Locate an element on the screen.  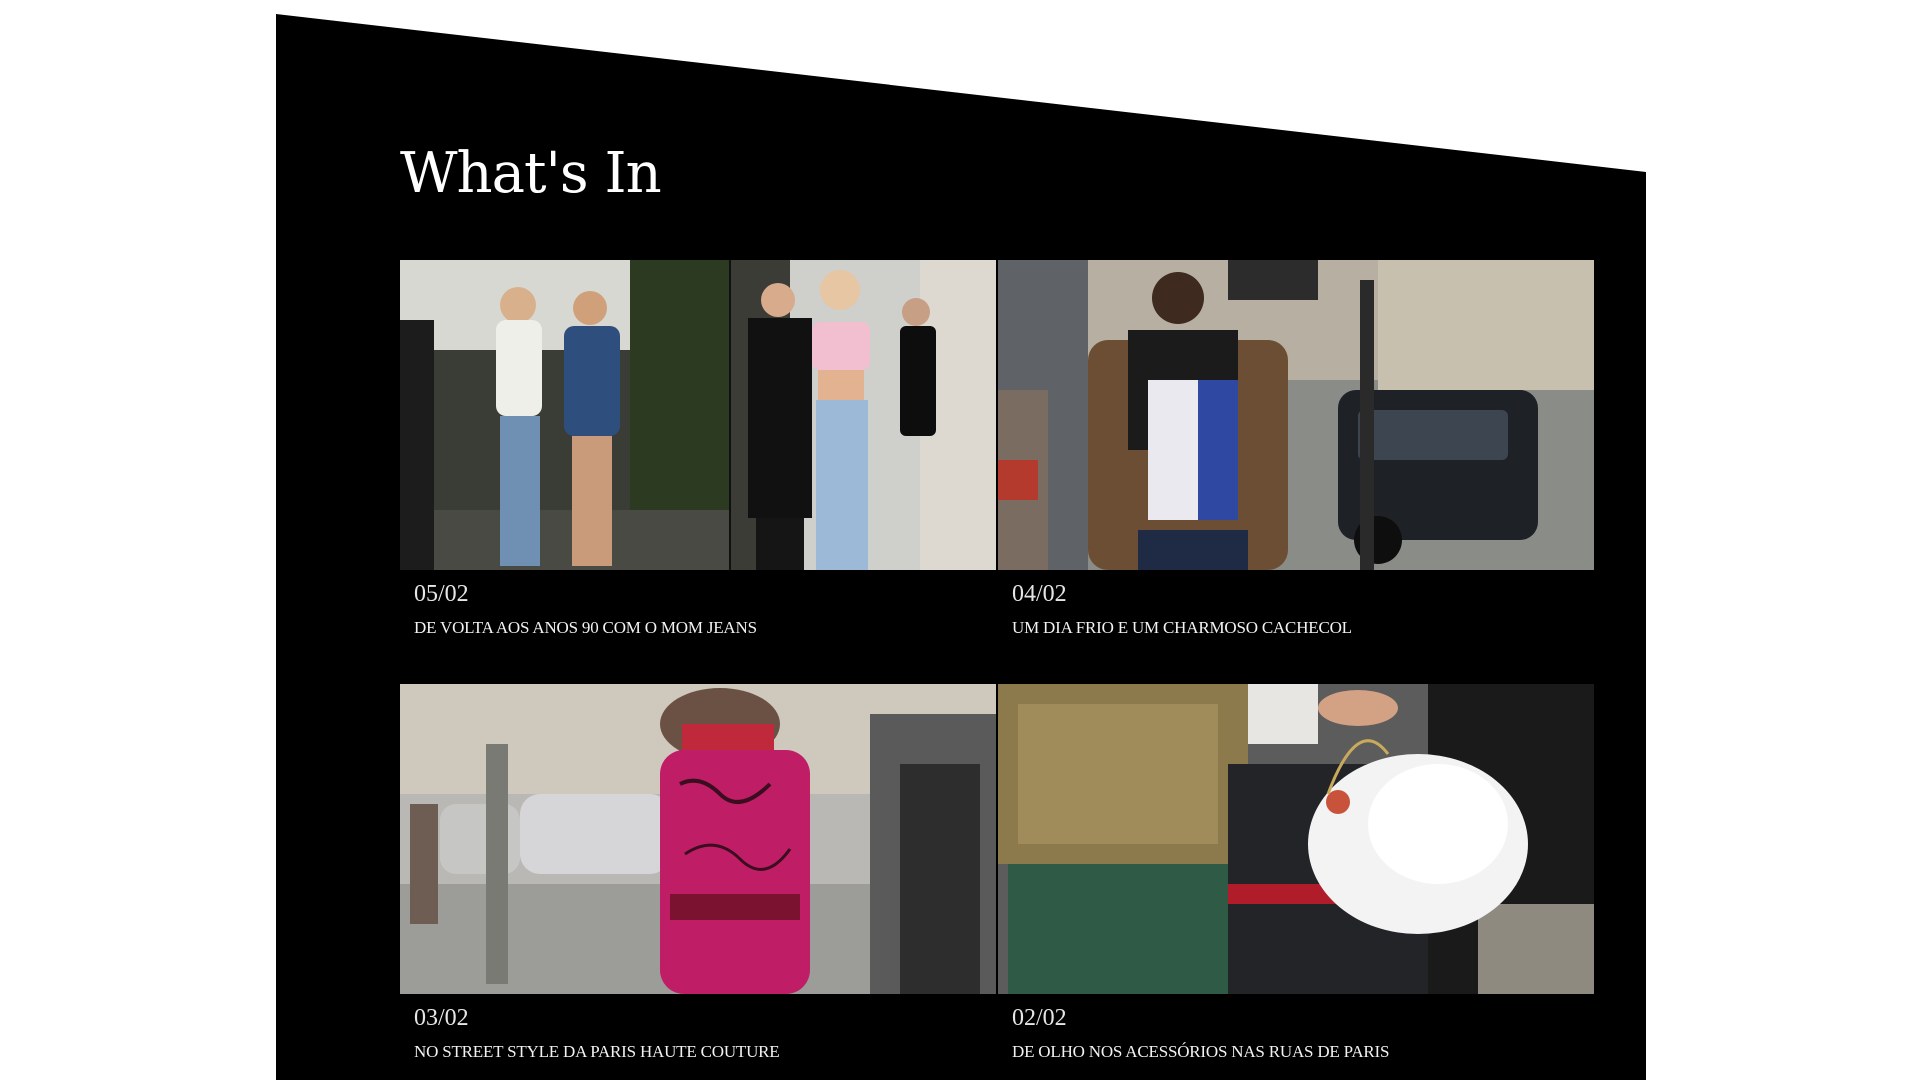
post-title-link: DE OLHO NOS ACESSÓRIOS NAS RUAS DE PARIS is located at coordinates (1200, 1052).